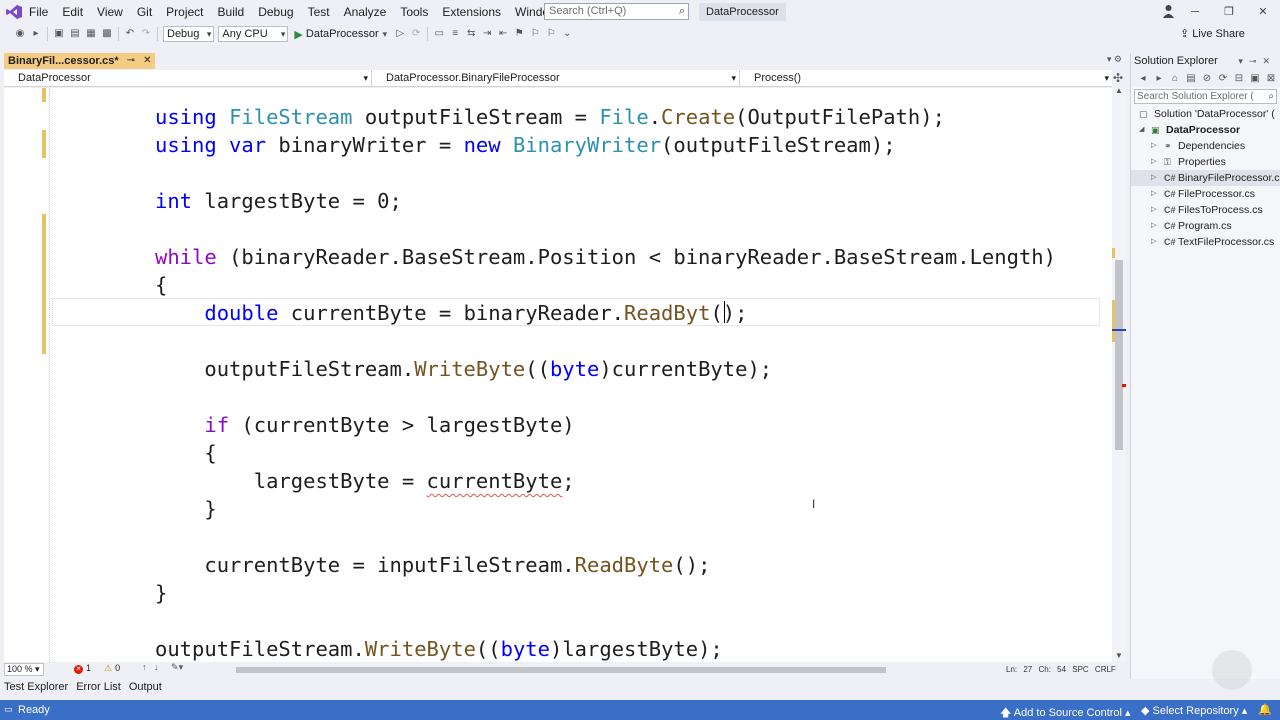 The image size is (1280, 720). Describe the element at coordinates (253, 34) in the screenshot. I see `platform-dropdown: Any CPU` at that location.